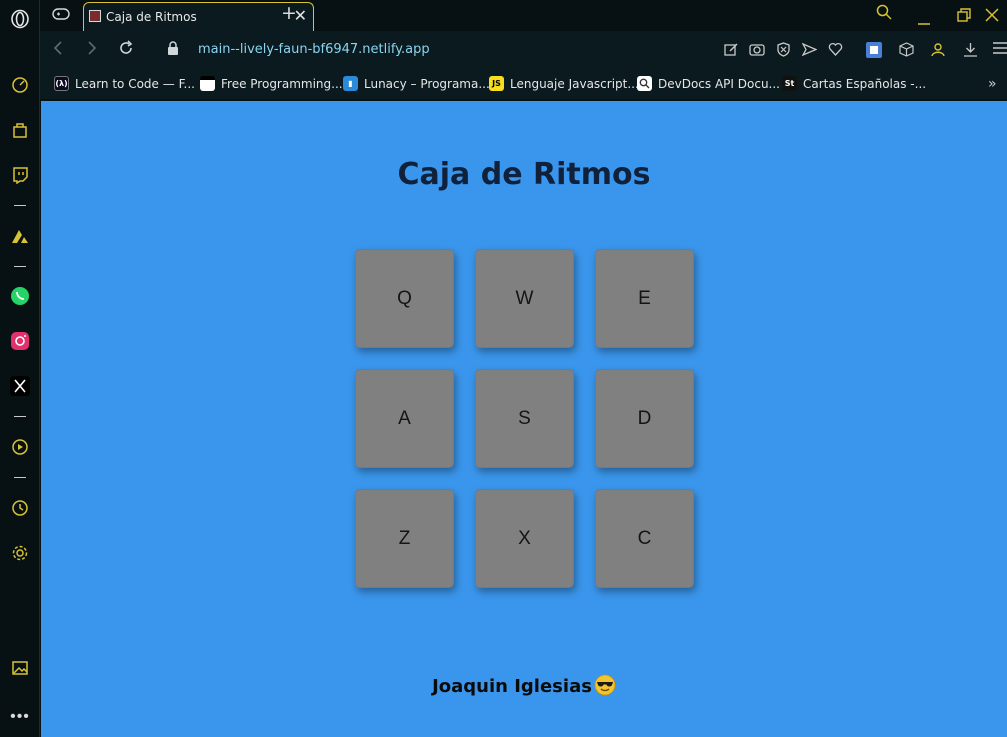 The width and height of the screenshot is (1007, 737). Describe the element at coordinates (20, 296) in the screenshot. I see `whatsapp-icon` at that location.